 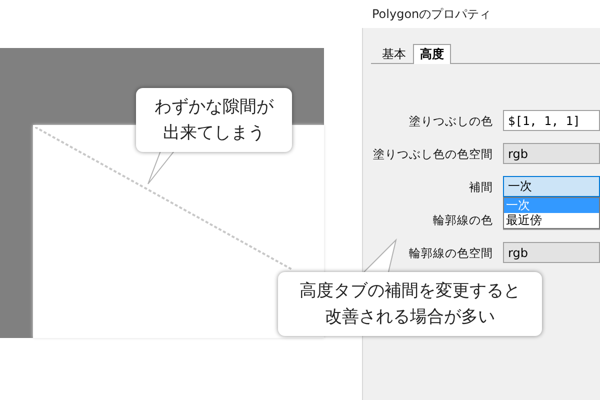 I want to click on input-field: $[1, 1, 1], so click(x=551, y=120).